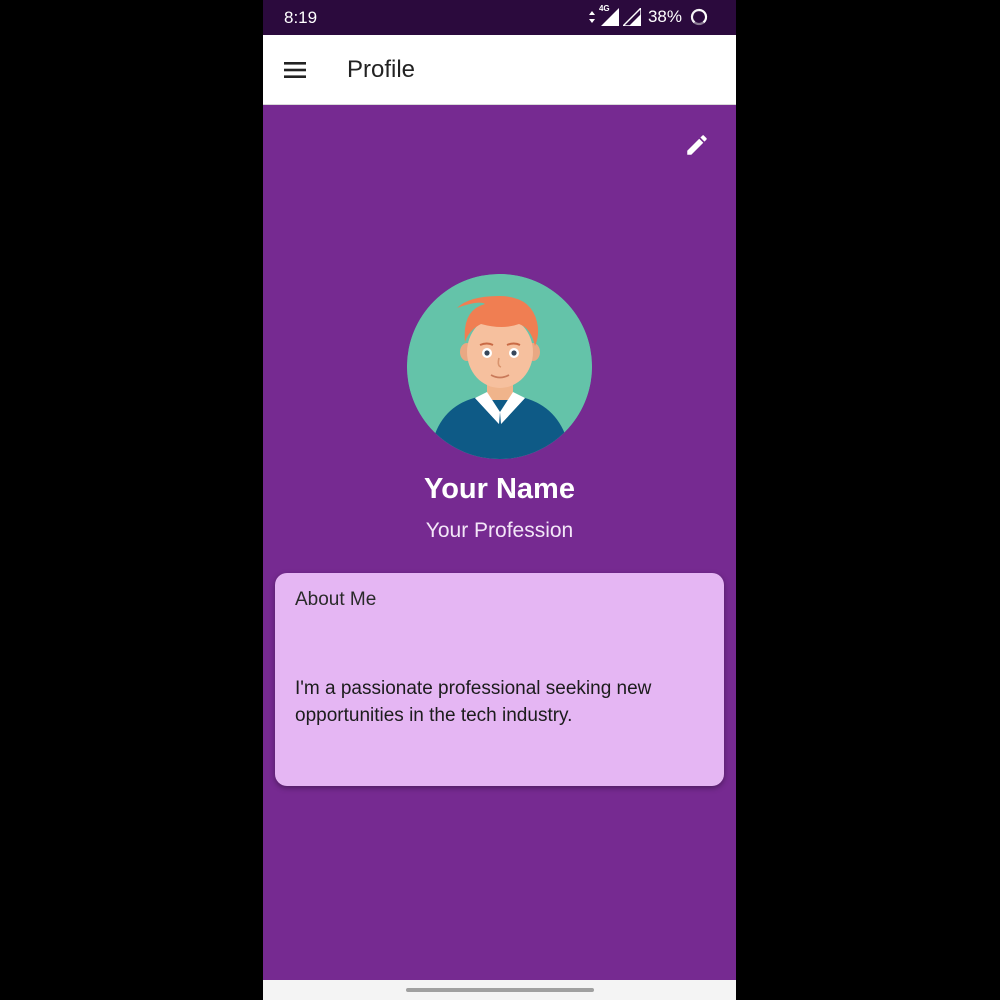 The height and width of the screenshot is (1000, 1000). Describe the element at coordinates (609, 15) in the screenshot. I see `cell-signal-4g-icon: 4G` at that location.